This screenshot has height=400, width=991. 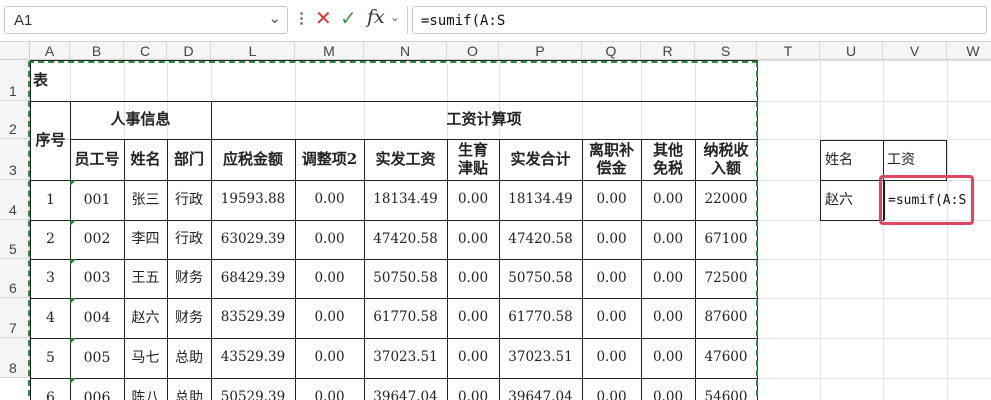 What do you see at coordinates (50, 389) in the screenshot?
I see `table-cell: 6` at bounding box center [50, 389].